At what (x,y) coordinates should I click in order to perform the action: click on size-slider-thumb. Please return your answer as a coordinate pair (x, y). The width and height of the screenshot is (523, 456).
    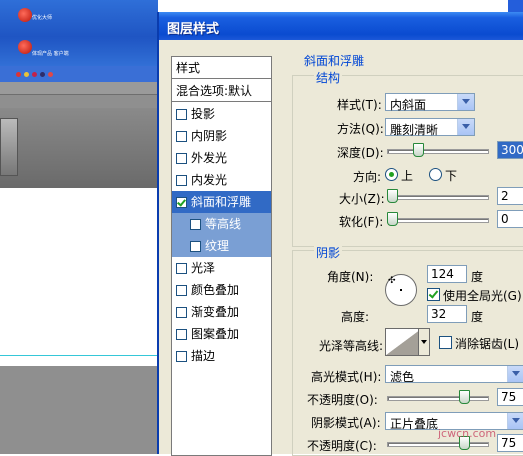
    Looking at the image, I should click on (392, 196).